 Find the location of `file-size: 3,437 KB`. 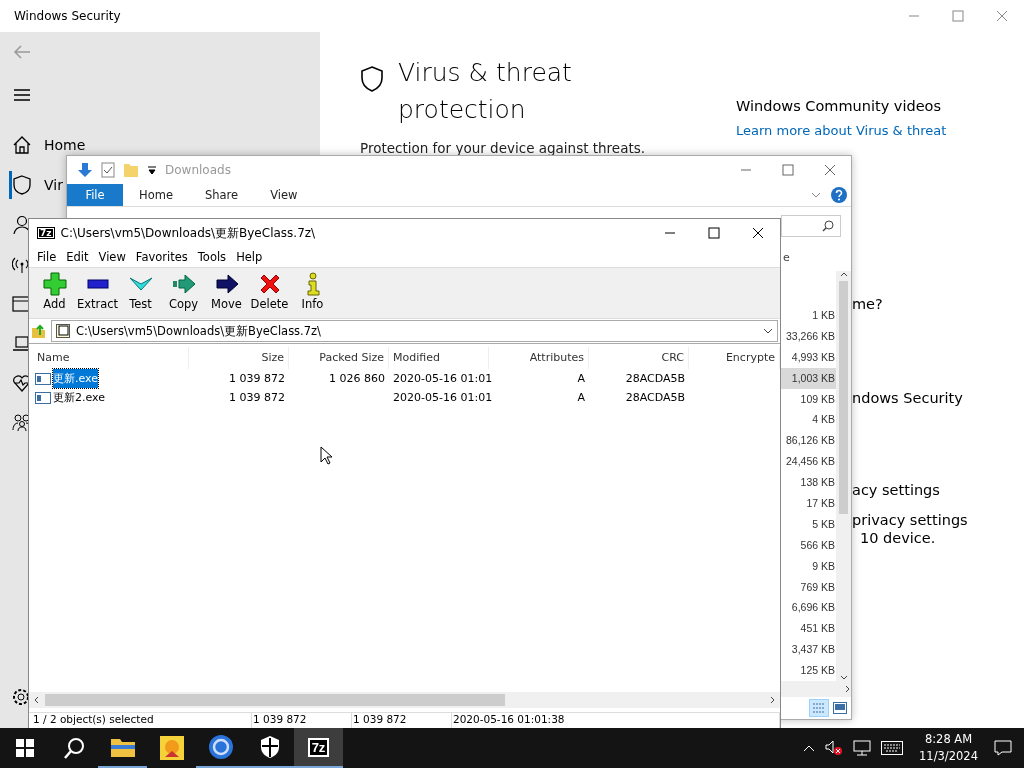

file-size: 3,437 KB is located at coordinates (813, 650).